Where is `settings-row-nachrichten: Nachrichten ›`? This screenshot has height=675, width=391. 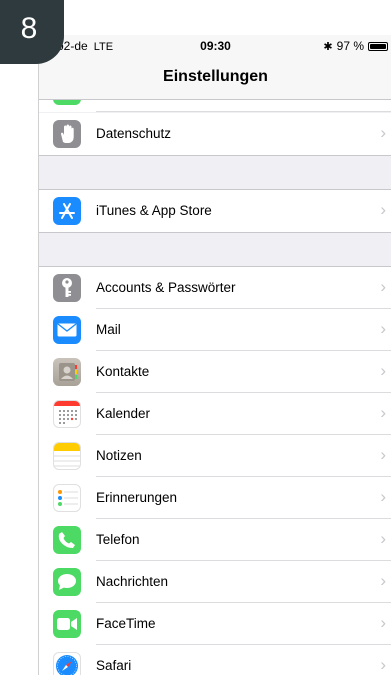 settings-row-nachrichten: Nachrichten › is located at coordinates (215, 582).